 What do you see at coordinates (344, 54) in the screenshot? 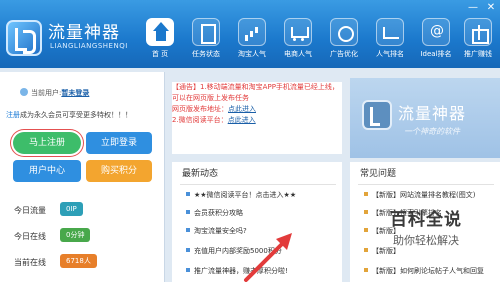
I see `nav-label: 广告优化` at bounding box center [344, 54].